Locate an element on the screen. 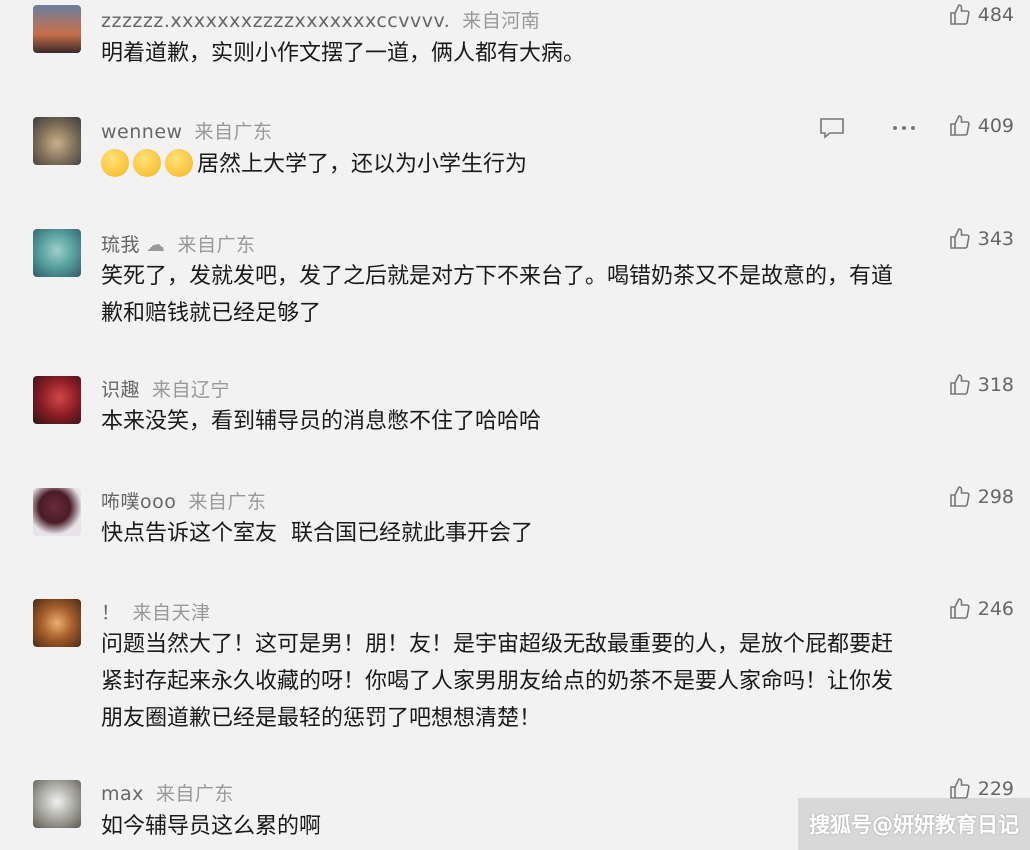  like-button: 343 is located at coordinates (981, 239).